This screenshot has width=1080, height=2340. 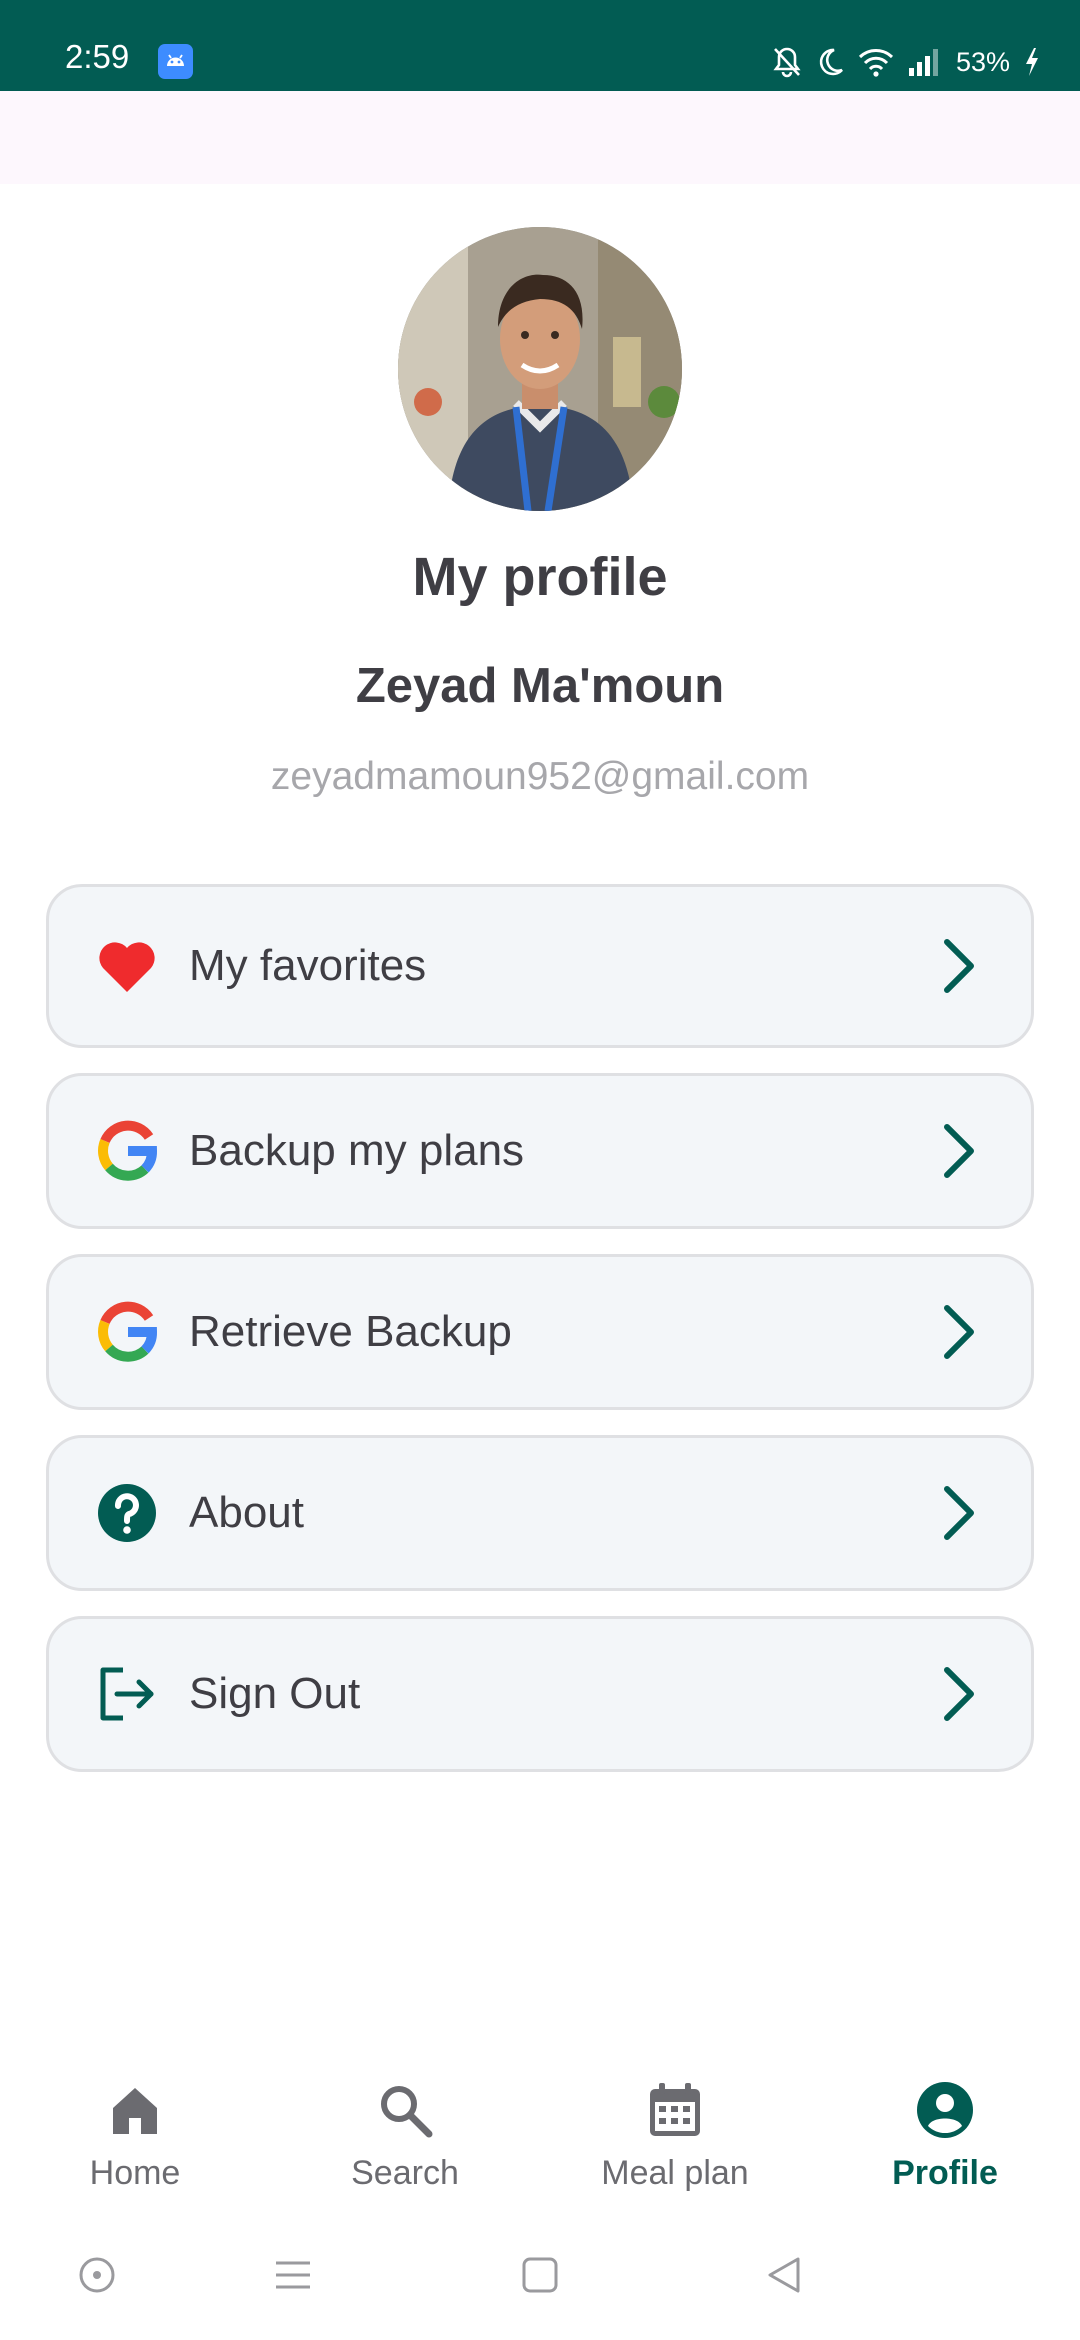 What do you see at coordinates (540, 2275) in the screenshot?
I see `home-square-icon` at bounding box center [540, 2275].